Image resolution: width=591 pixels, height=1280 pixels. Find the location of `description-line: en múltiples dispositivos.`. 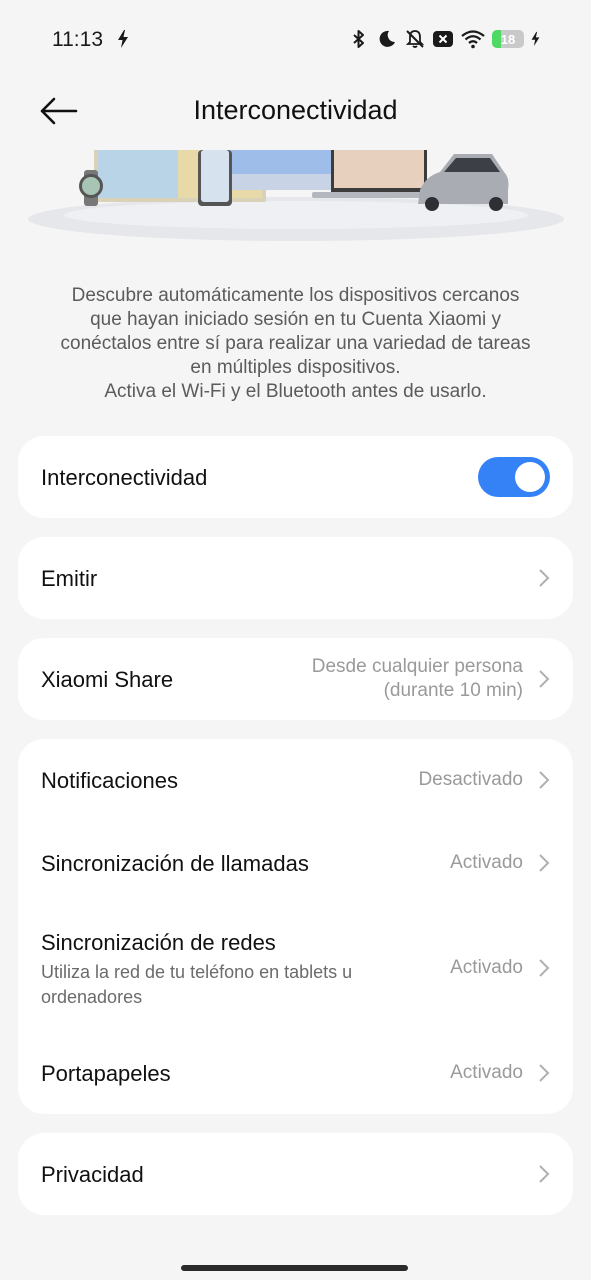

description-line: en múltiples dispositivos. is located at coordinates (295, 367).